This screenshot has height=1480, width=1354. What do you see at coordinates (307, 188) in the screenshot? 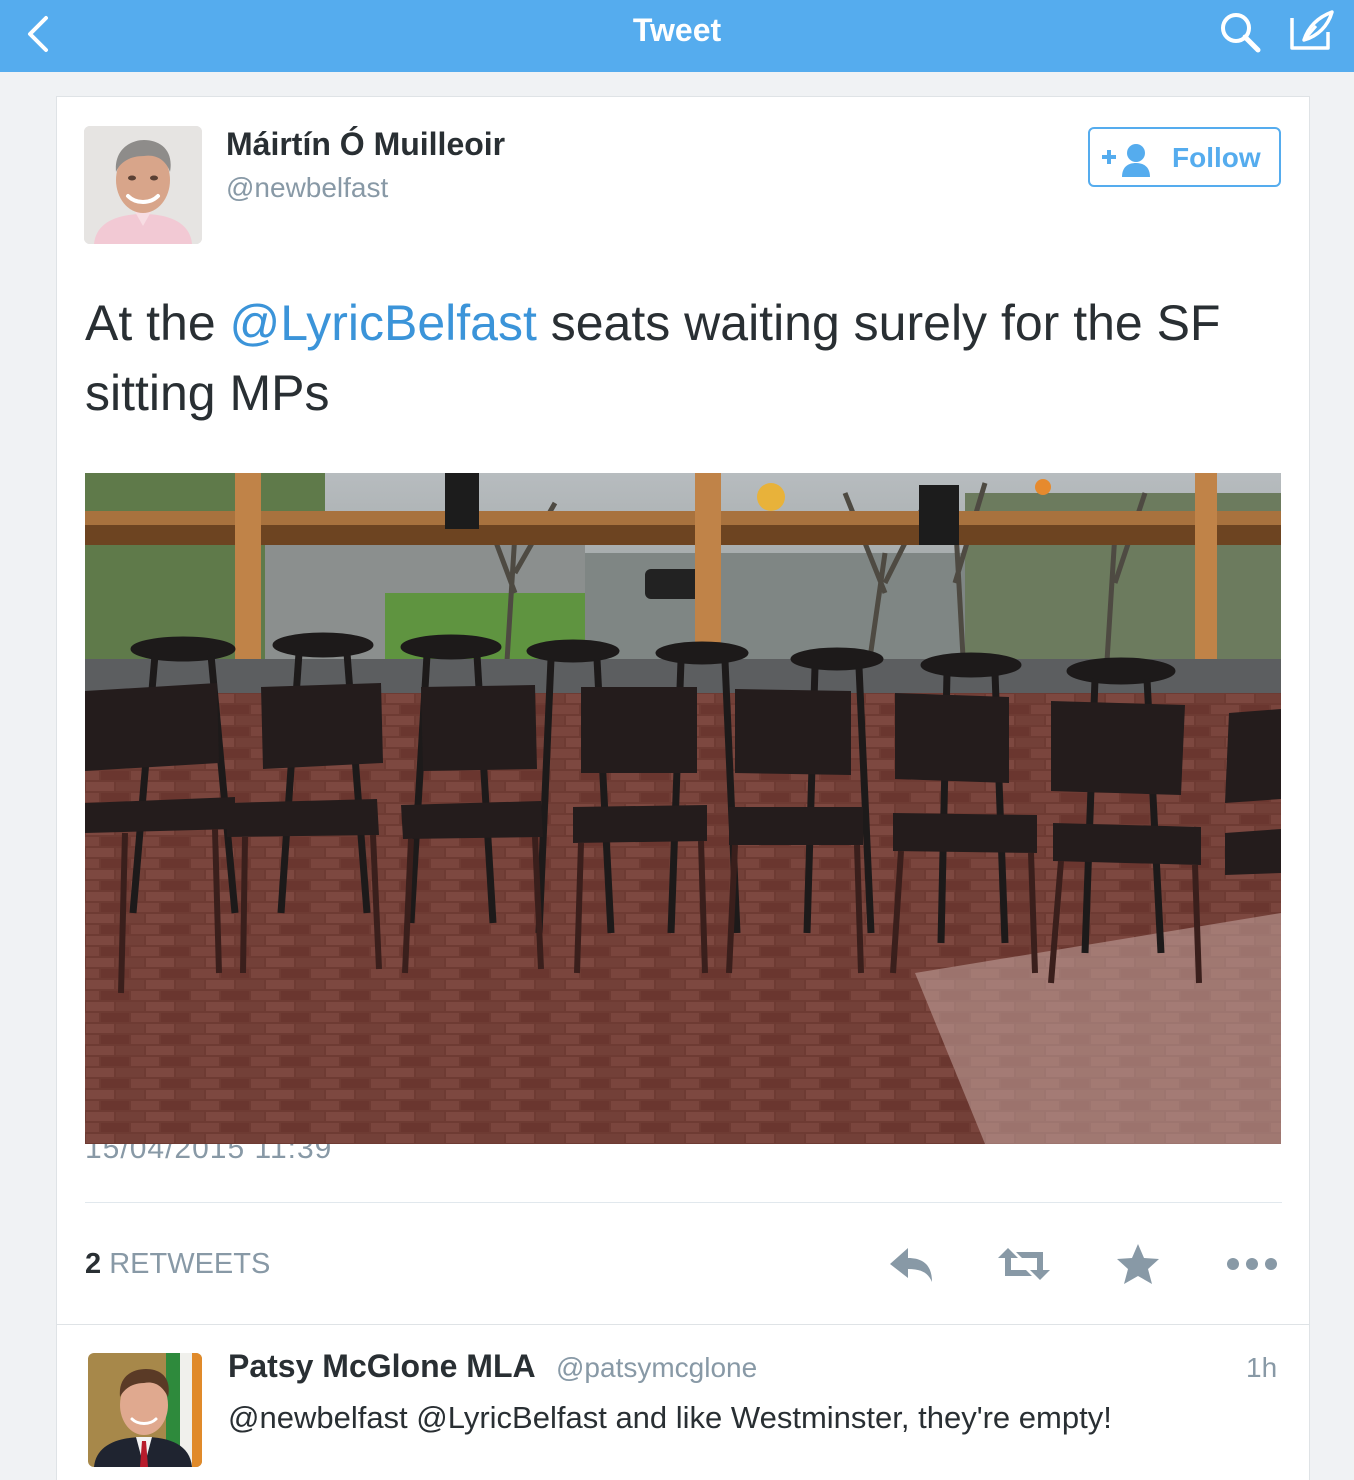
I see `author-handle: @newbelfast` at bounding box center [307, 188].